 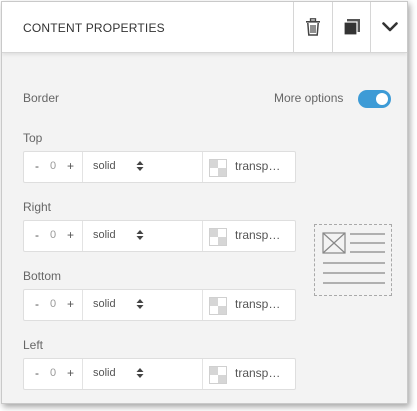 I want to click on panel-header: CONTENT PROPERTIES, so click(x=204, y=27).